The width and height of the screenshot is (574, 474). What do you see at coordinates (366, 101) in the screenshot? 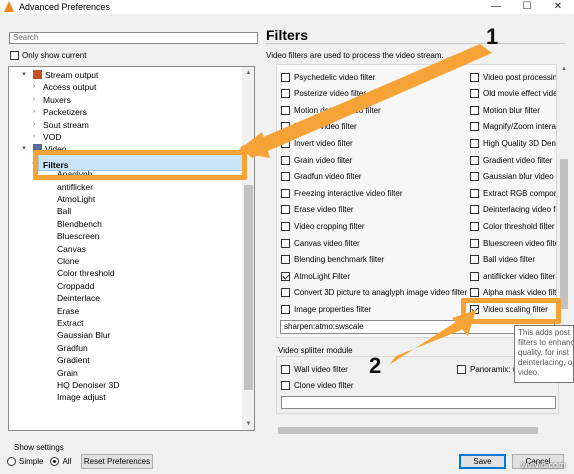
I see `arrow-1-shape` at bounding box center [366, 101].